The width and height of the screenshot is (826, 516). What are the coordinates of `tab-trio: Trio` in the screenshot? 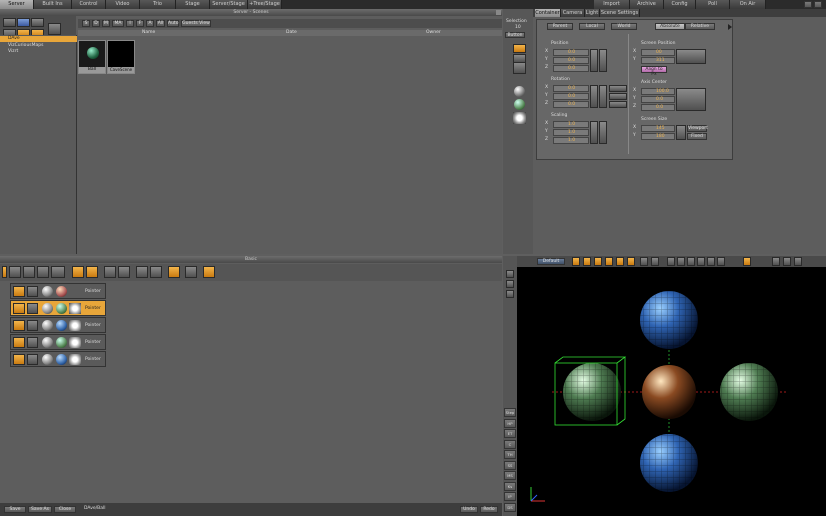 It's located at (158, 4).